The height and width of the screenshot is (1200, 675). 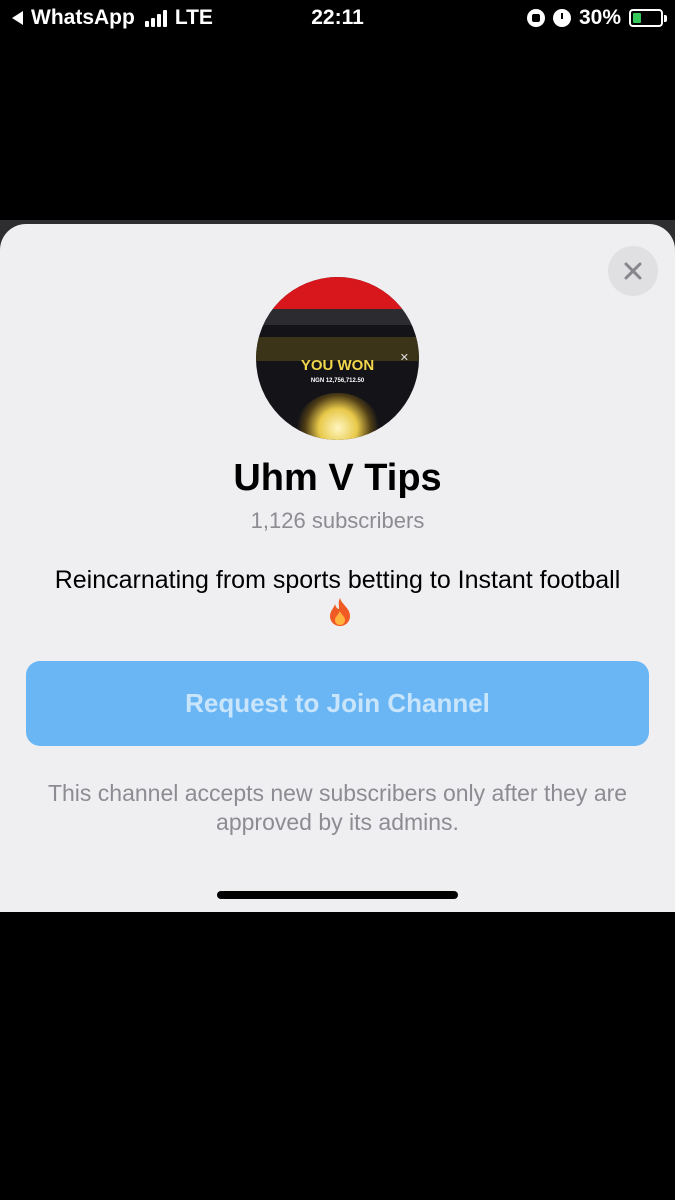 I want to click on channel-avatar: YOU WON NGN 12,756,712.50 ✕, so click(x=337, y=358).